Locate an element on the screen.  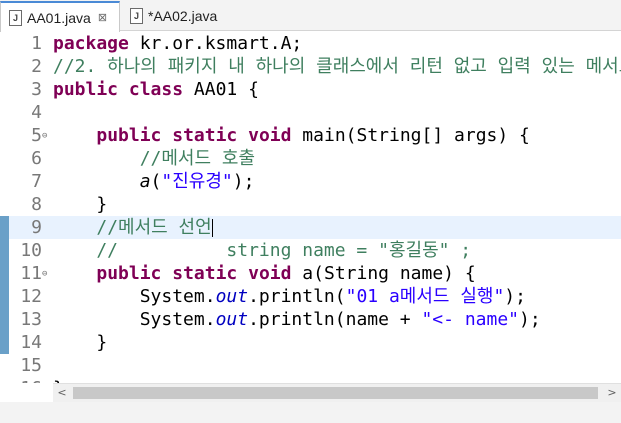
horizontal-scrollbar: < > is located at coordinates (337, 392).